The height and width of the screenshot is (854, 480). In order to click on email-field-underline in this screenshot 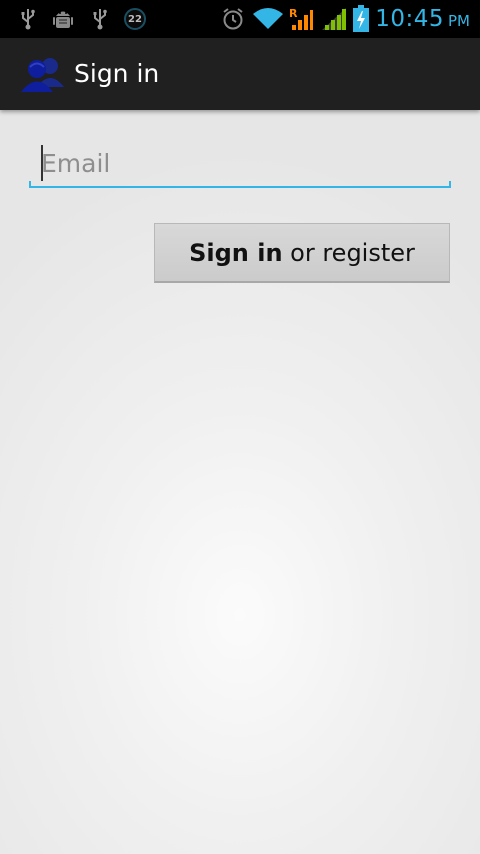, I will do `click(240, 184)`.